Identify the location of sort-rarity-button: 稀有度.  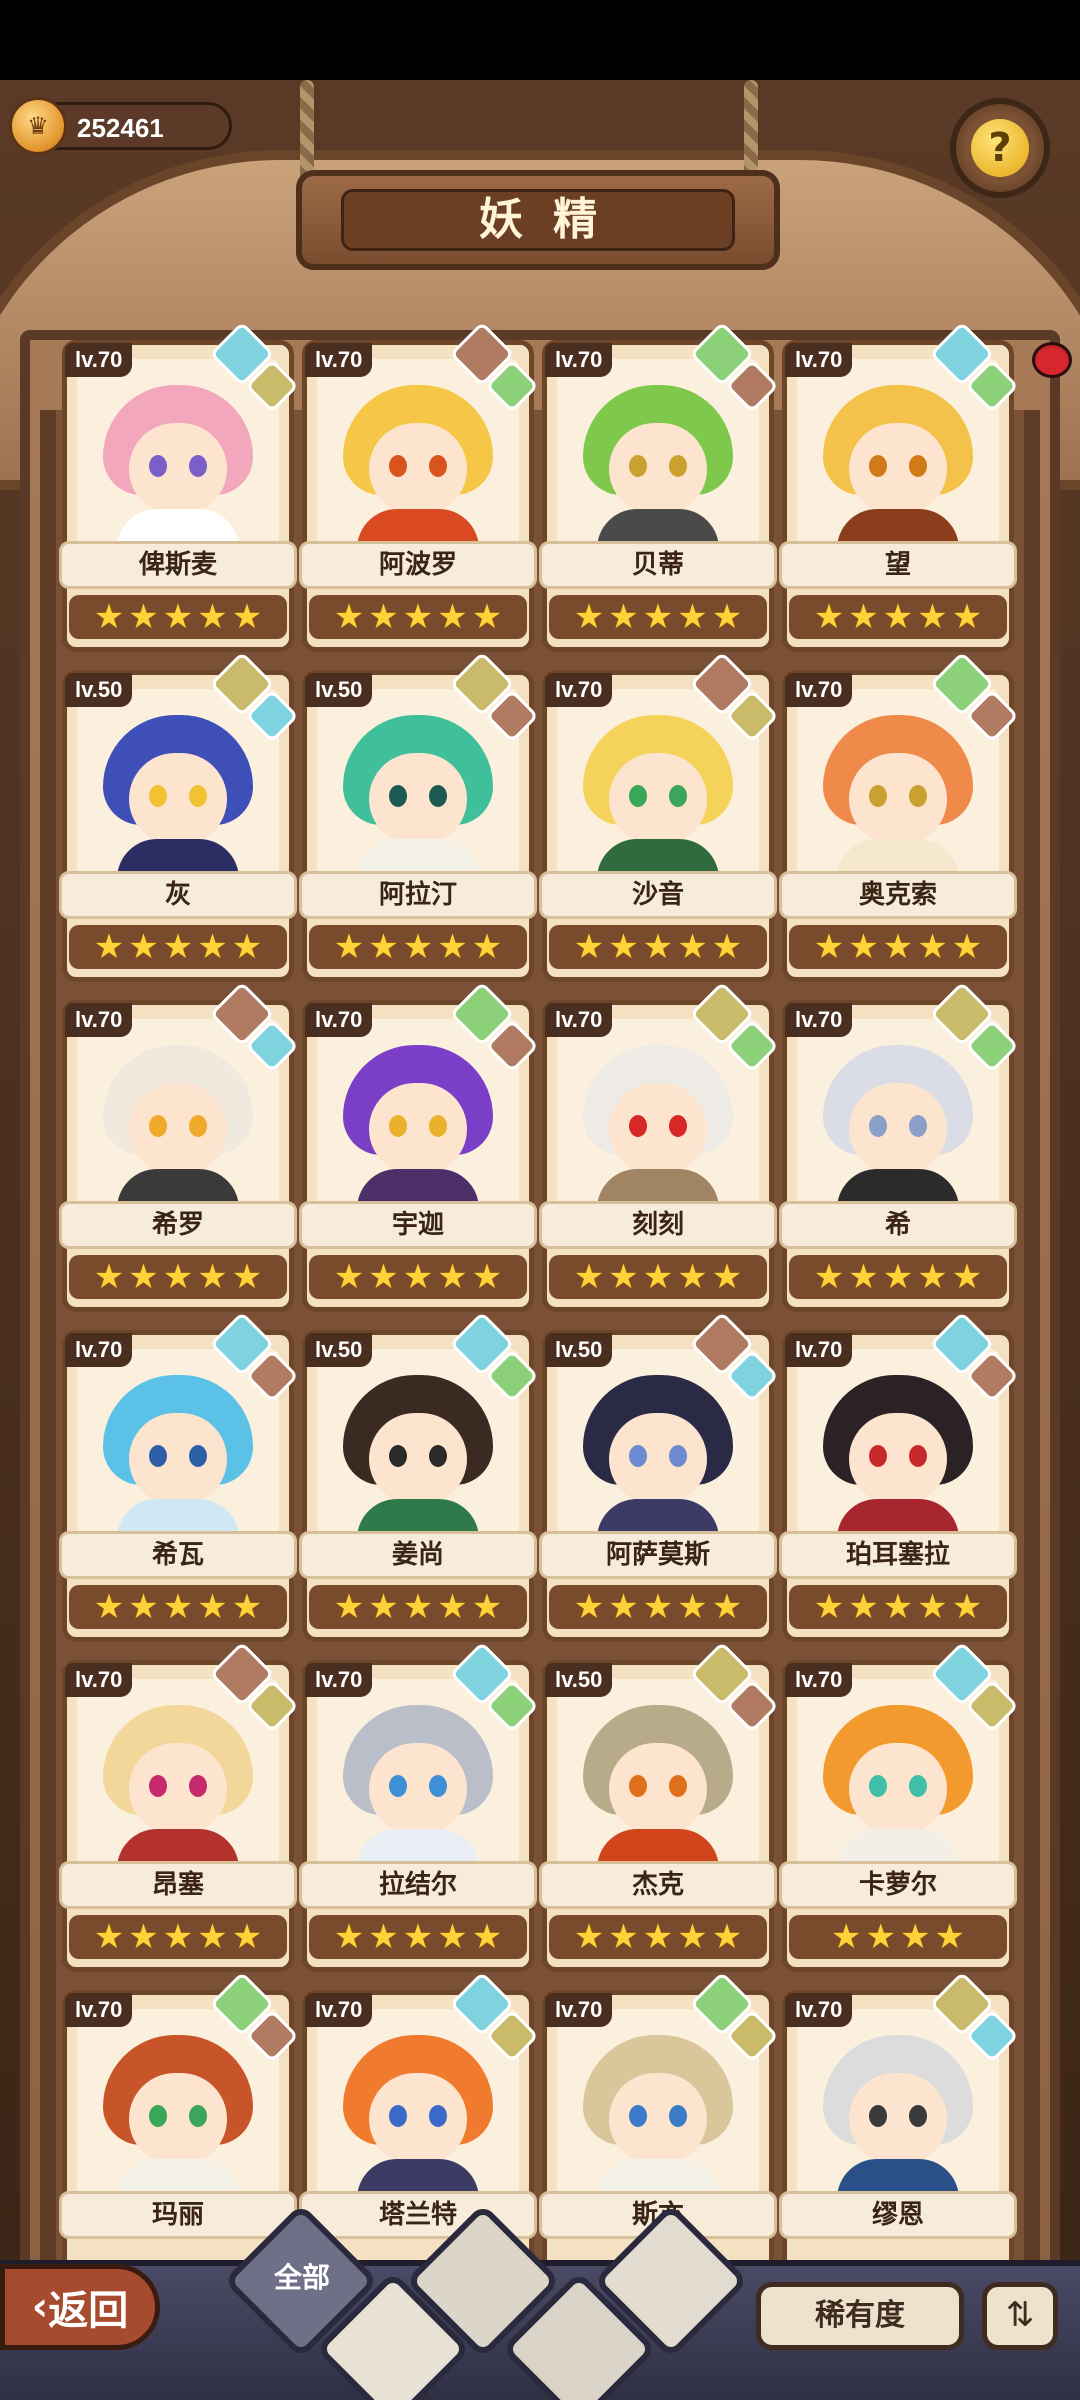
(860, 2316).